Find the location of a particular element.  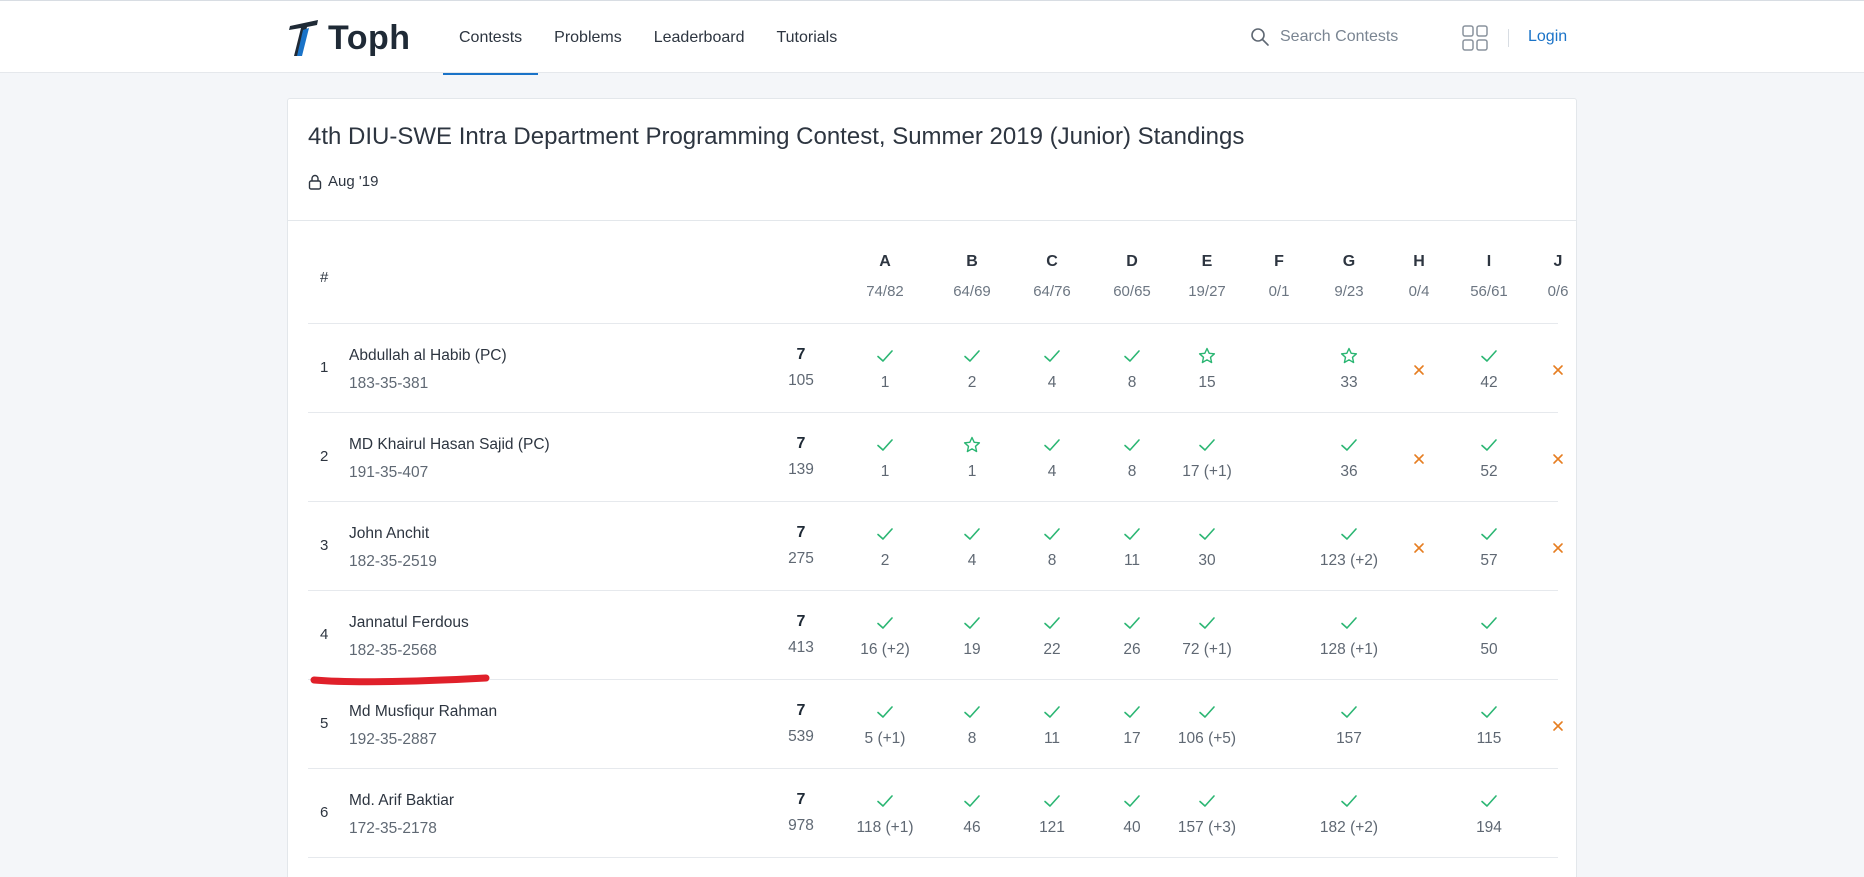

problem-header-d: D 60/65 is located at coordinates (1132, 276).